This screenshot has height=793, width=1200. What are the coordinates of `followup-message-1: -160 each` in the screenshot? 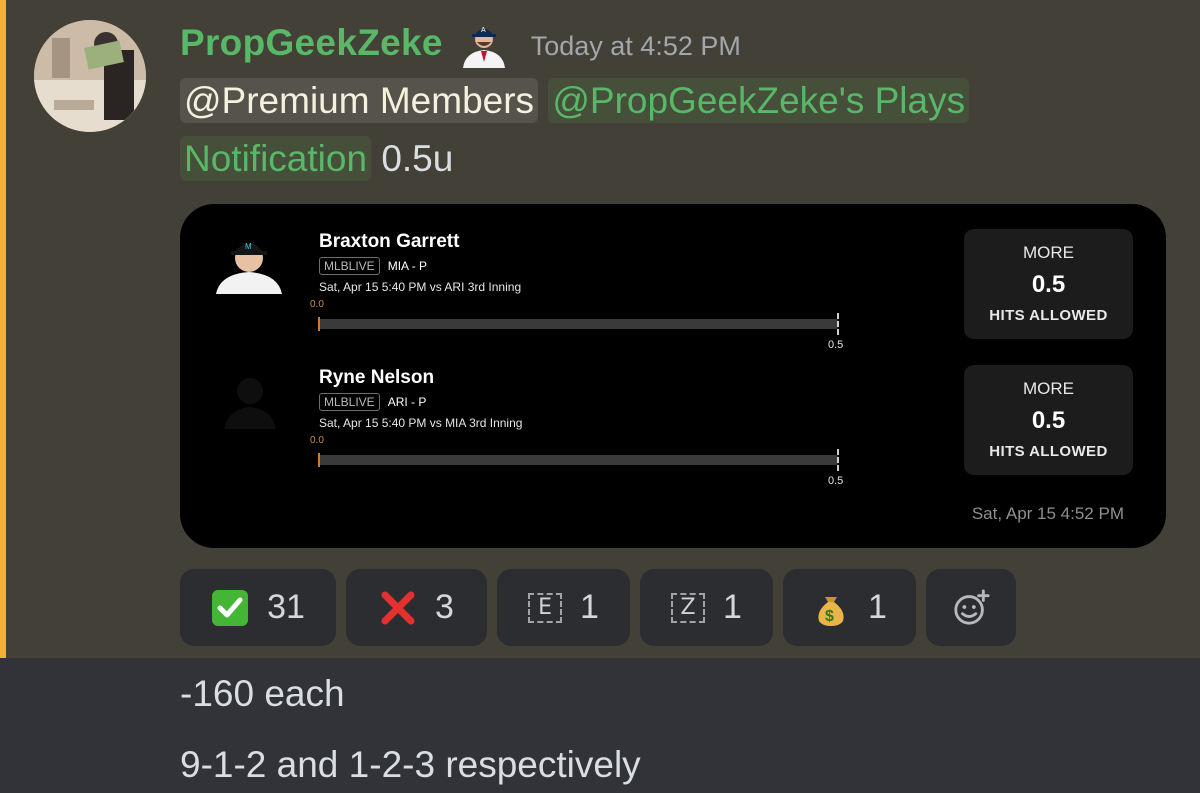 It's located at (262, 693).